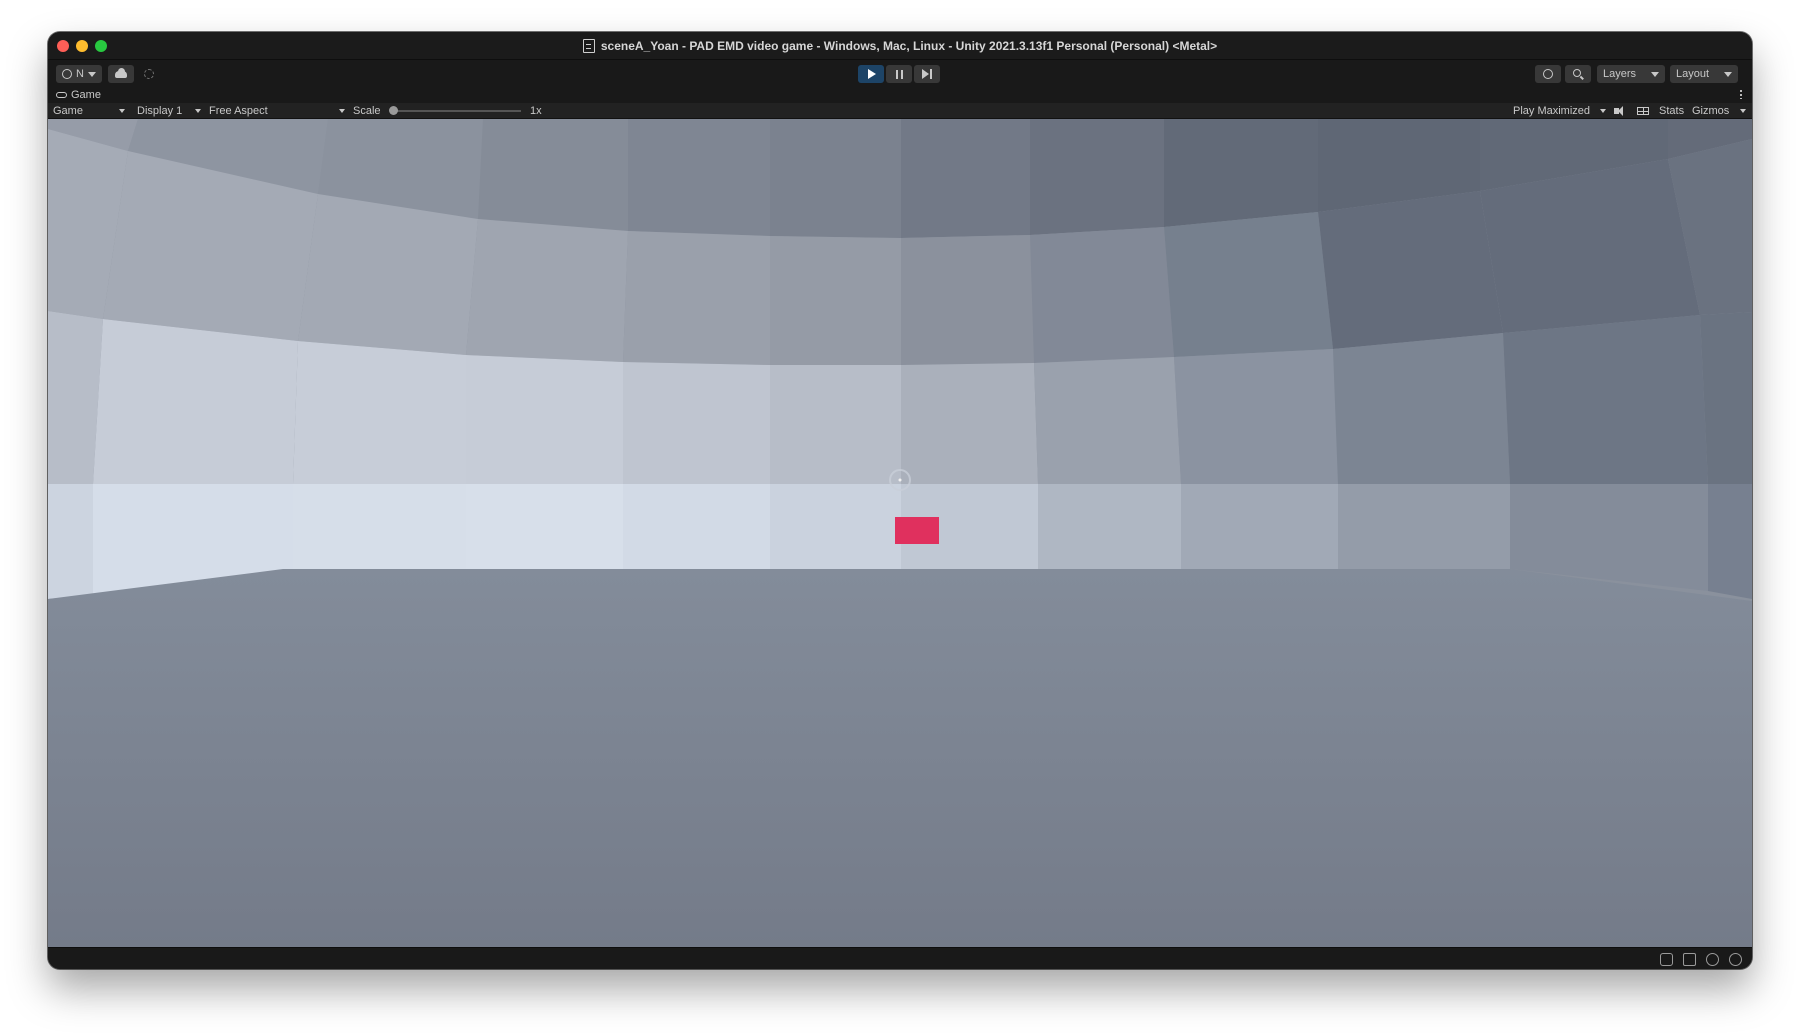  Describe the element at coordinates (86, 95) in the screenshot. I see `tab-game-label: Game` at that location.